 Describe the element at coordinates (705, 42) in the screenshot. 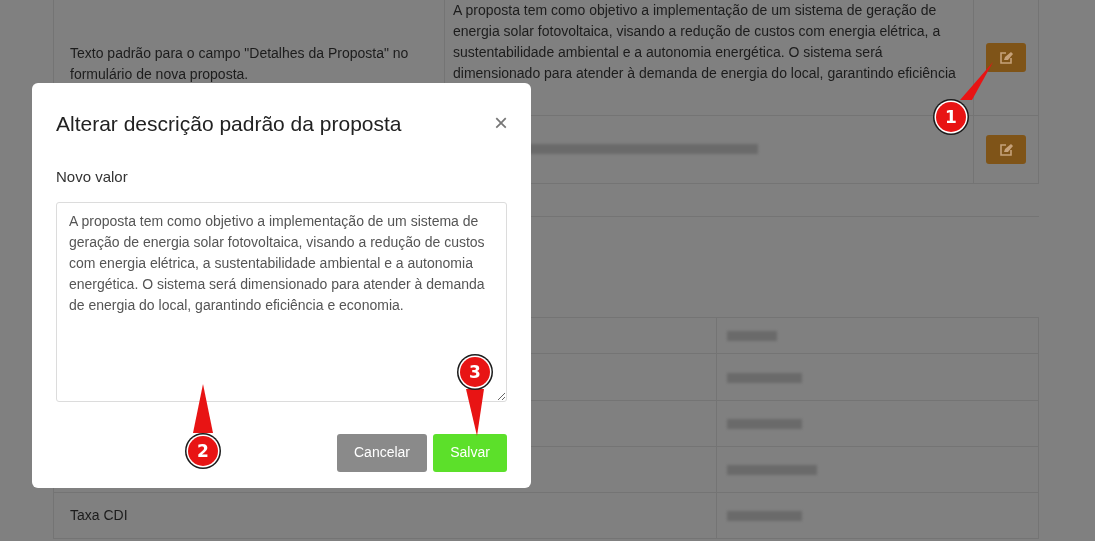

I see `table-cell-text: A proposta tem como objetivo a implementação de um sistema de geração de energia solar fotovoltaica, visando a redução de custos com energia elétrica, a sustentabilidade ambiental e a autonomia energética. O sistema será dimensionado para atender à demanda de energia do local, garantindo eficiência` at that location.